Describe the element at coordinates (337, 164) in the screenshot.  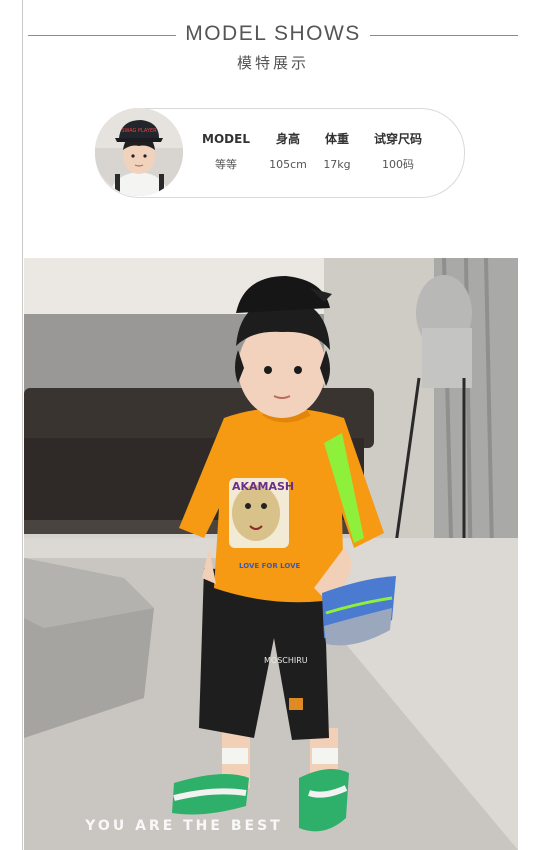
I see `stat-value: 17kg` at that location.